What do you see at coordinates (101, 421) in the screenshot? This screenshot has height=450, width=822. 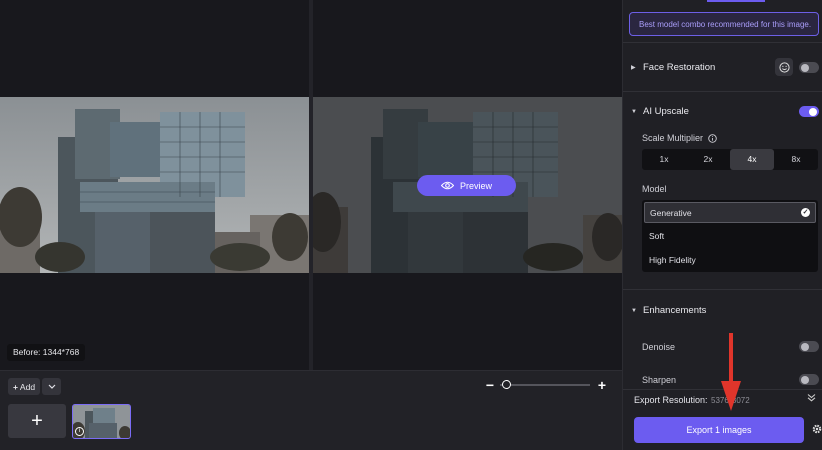 I see `image-thumbnail: i` at bounding box center [101, 421].